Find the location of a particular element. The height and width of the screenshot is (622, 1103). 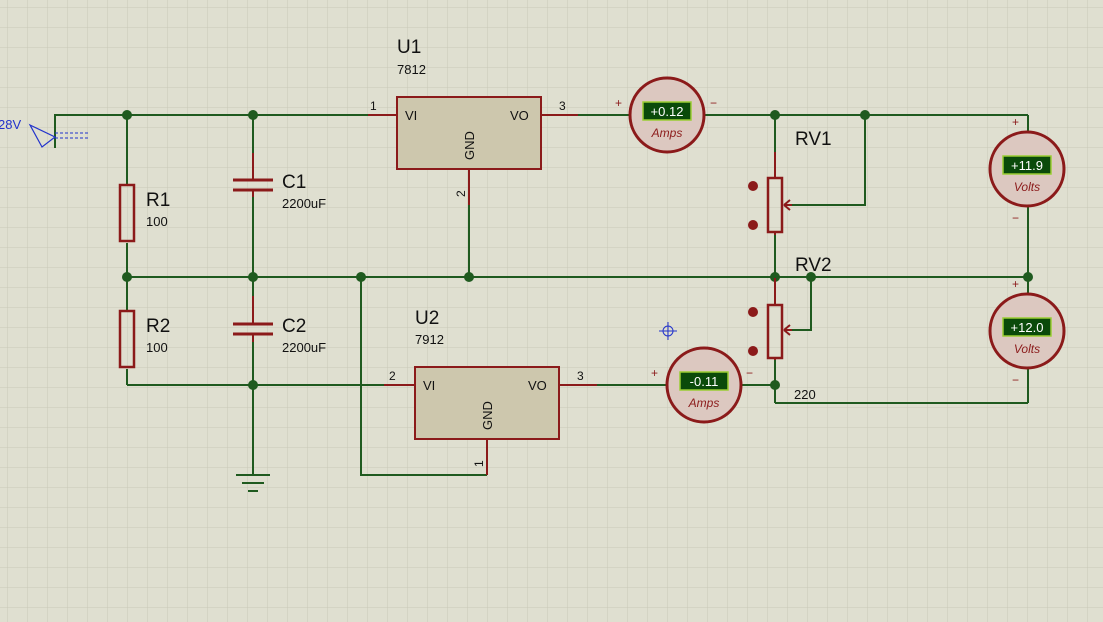

rv1-ref: RV1 is located at coordinates (813, 139).